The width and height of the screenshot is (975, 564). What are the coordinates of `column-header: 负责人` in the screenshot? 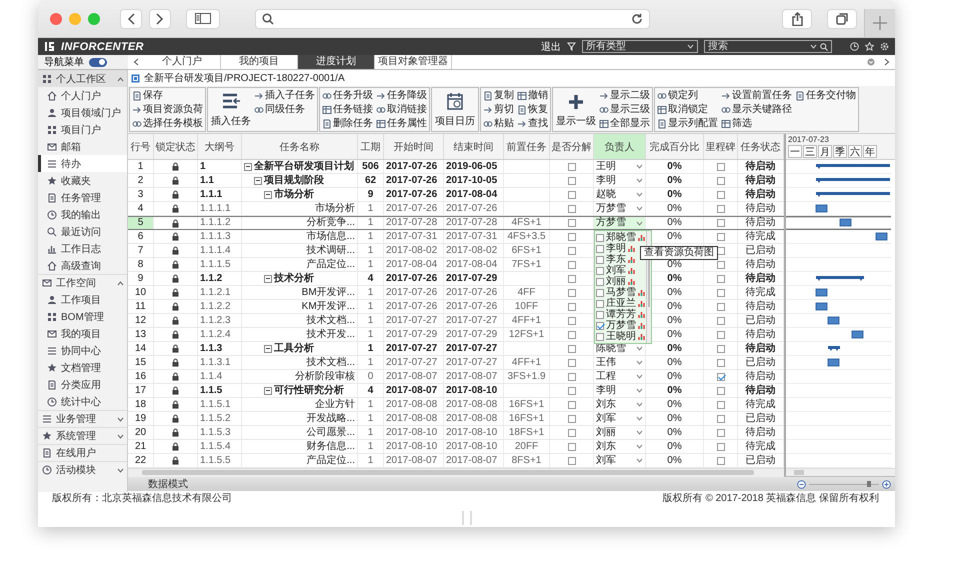 It's located at (620, 146).